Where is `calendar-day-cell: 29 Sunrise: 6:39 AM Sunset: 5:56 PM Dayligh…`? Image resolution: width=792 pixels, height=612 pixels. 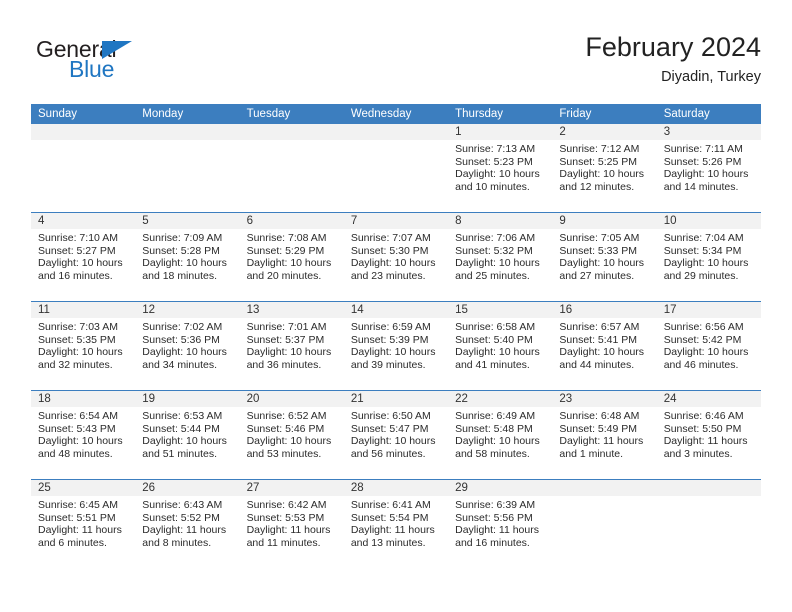 calendar-day-cell: 29 Sunrise: 6:39 AM Sunset: 5:56 PM Dayligh… is located at coordinates (500, 524).